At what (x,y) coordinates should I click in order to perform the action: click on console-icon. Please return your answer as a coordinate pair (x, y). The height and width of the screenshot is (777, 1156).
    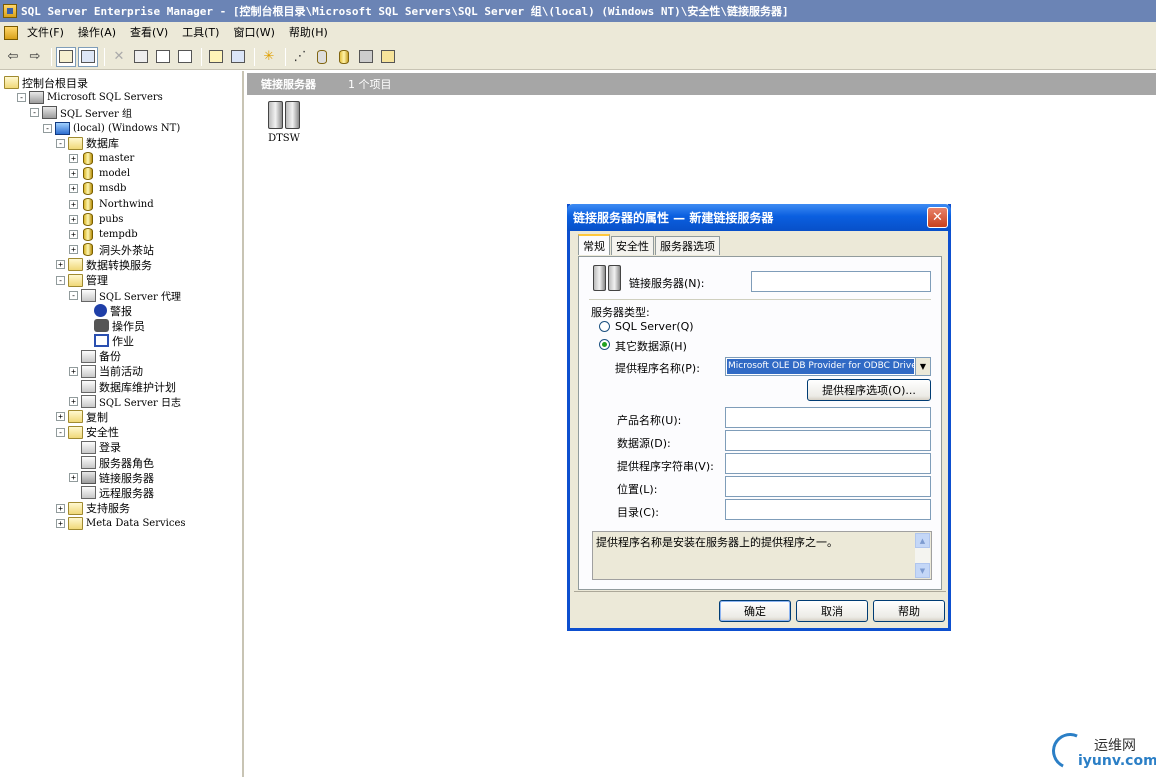
    Looking at the image, I should click on (238, 57).